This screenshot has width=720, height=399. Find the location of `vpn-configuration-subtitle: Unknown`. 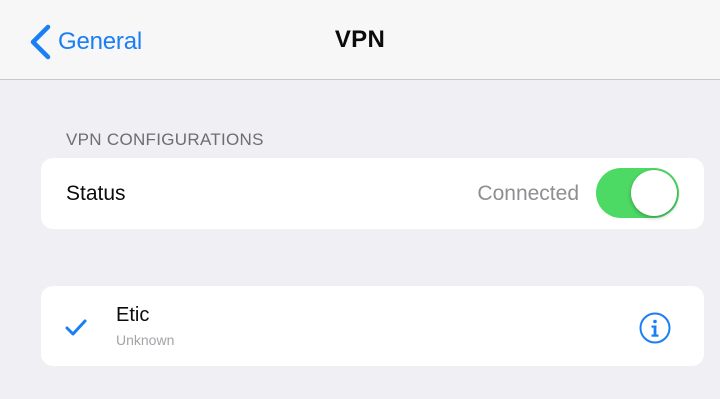

vpn-configuration-subtitle: Unknown is located at coordinates (145, 340).